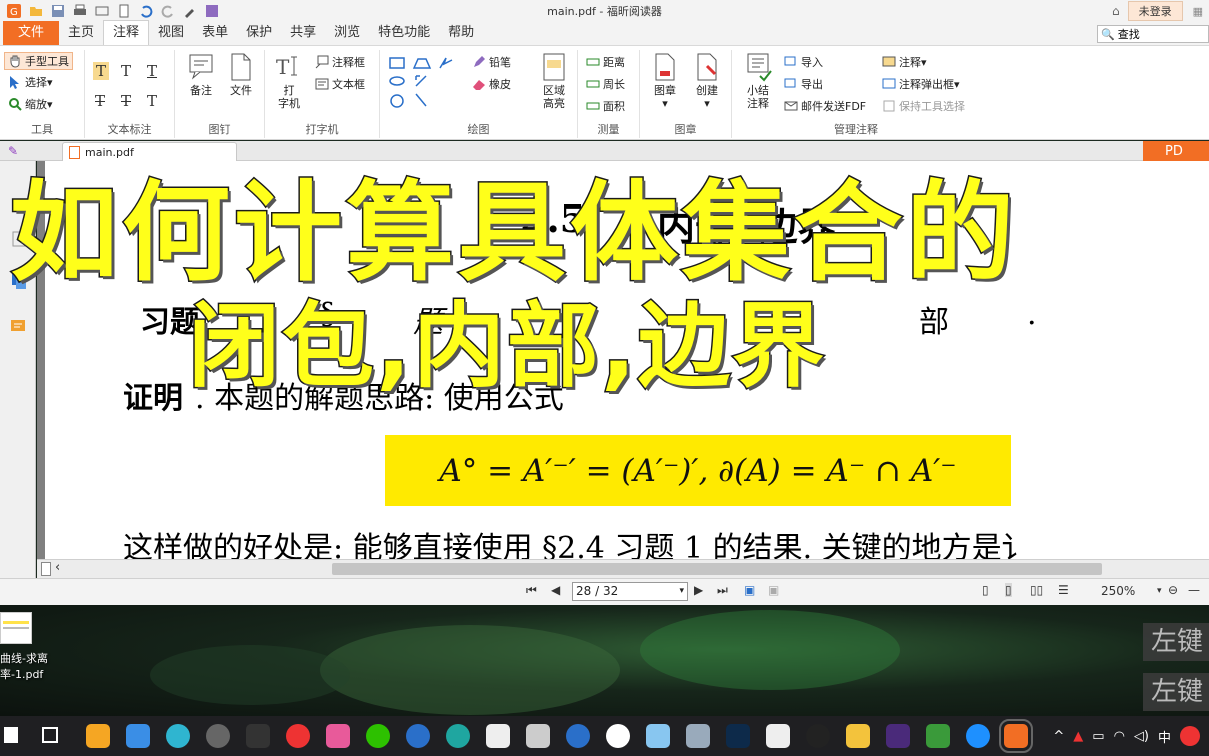 The height and width of the screenshot is (756, 1209). What do you see at coordinates (1159, 34) in the screenshot?
I see `search-input` at bounding box center [1159, 34].